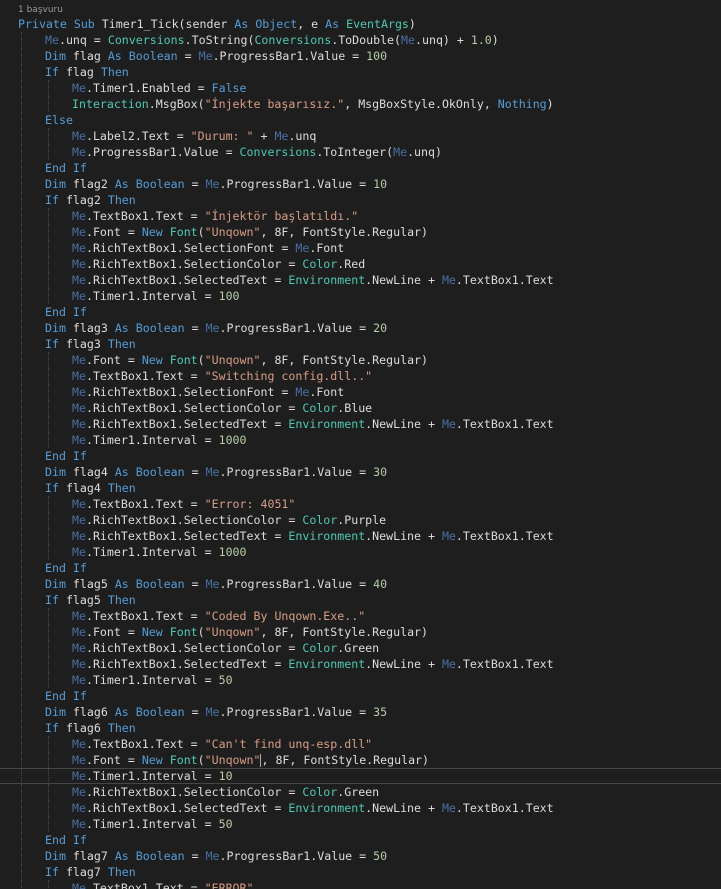 The image size is (721, 889). Describe the element at coordinates (360, 504) in the screenshot. I see `code-line: Me.TextBox1.Text = "Error: 4051"` at that location.